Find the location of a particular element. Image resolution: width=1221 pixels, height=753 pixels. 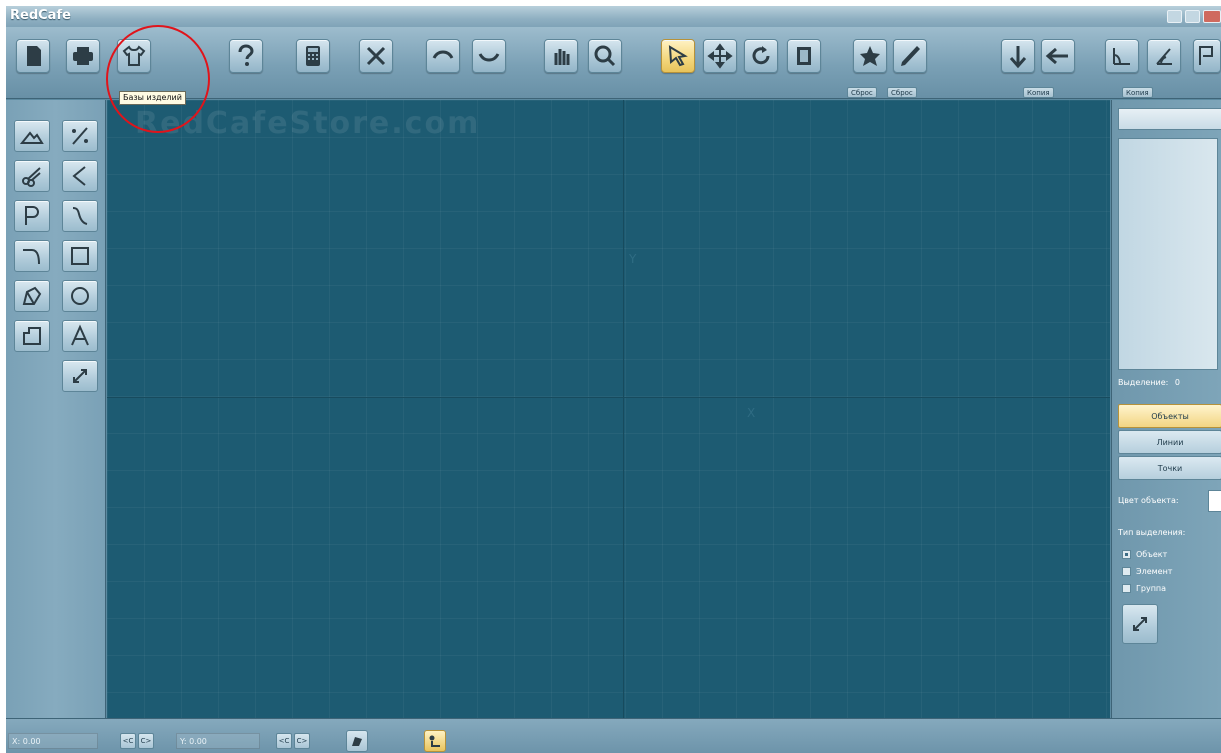

move-button is located at coordinates (720, 56).